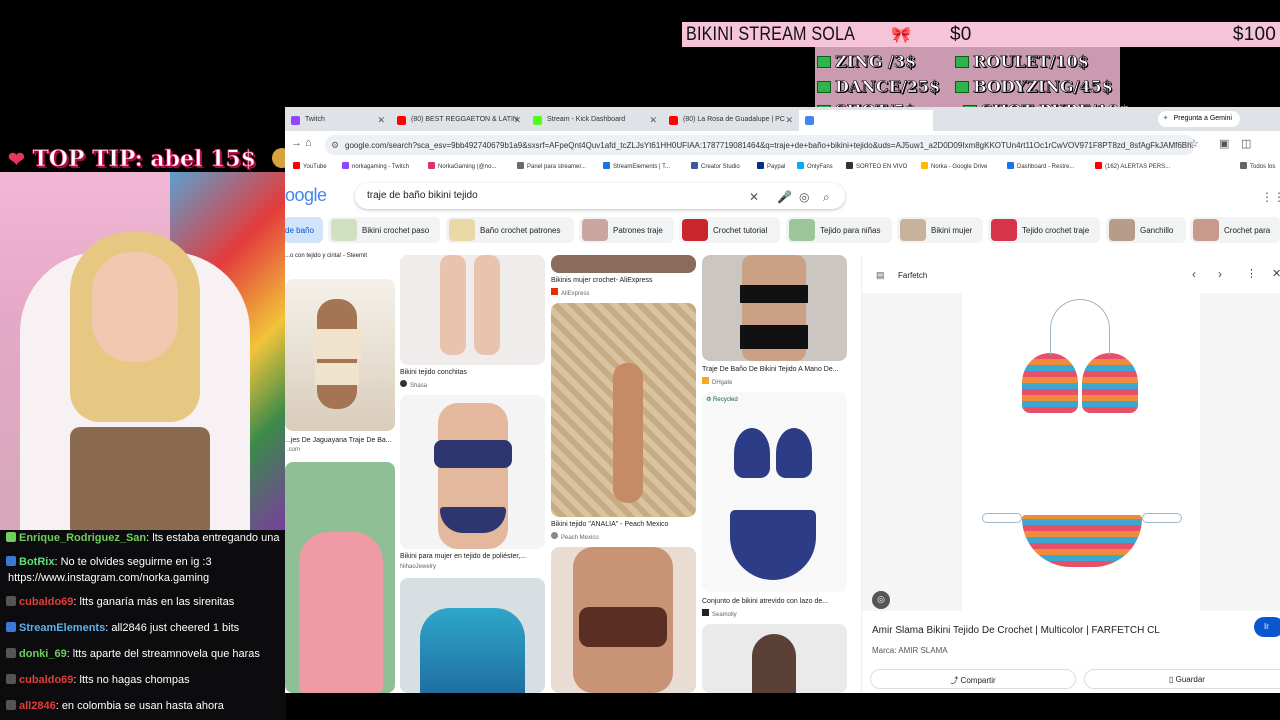 The height and width of the screenshot is (720, 1280). Describe the element at coordinates (304, 230) in the screenshot. I see `chip: de baño` at that location.